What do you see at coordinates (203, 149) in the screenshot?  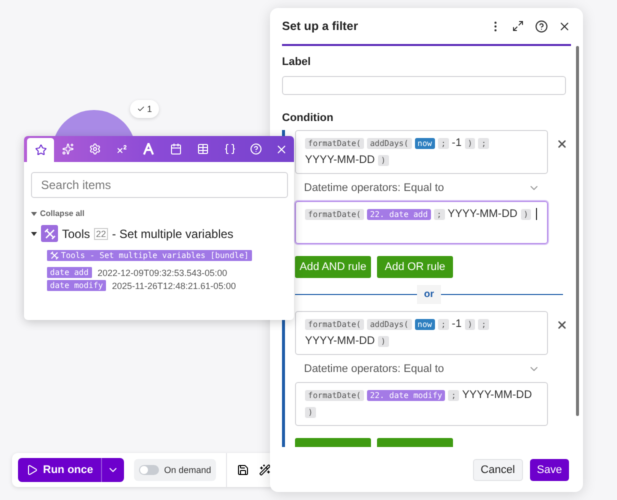 I see `table-icon` at bounding box center [203, 149].